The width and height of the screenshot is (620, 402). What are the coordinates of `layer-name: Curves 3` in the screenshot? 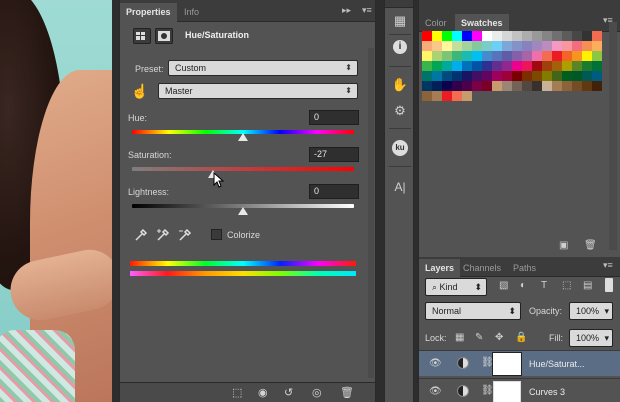 It's located at (547, 392).